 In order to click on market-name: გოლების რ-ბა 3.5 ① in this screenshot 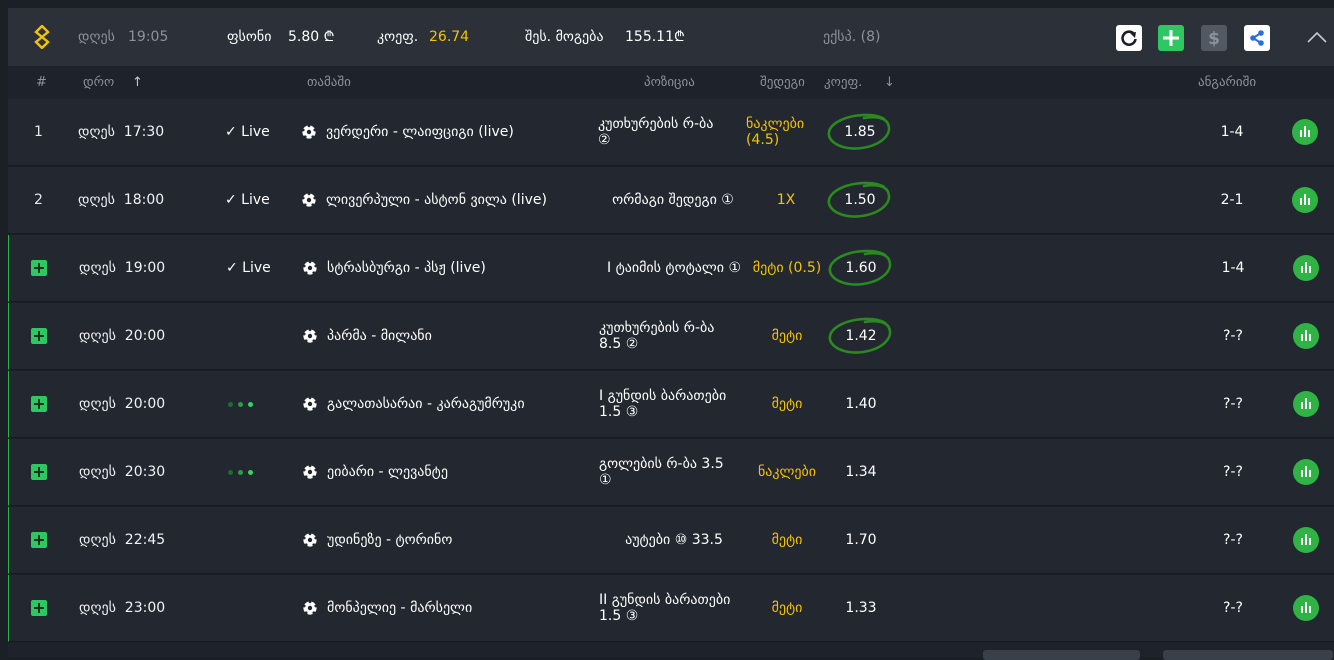, I will do `click(661, 472)`.